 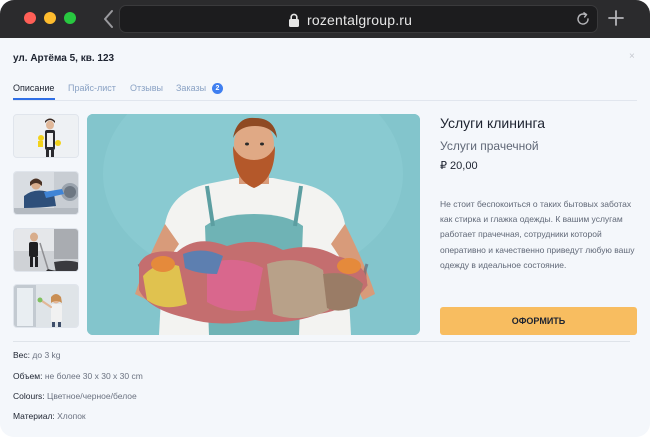 What do you see at coordinates (146, 88) in the screenshot?
I see `tab-reviews: Отзывы` at bounding box center [146, 88].